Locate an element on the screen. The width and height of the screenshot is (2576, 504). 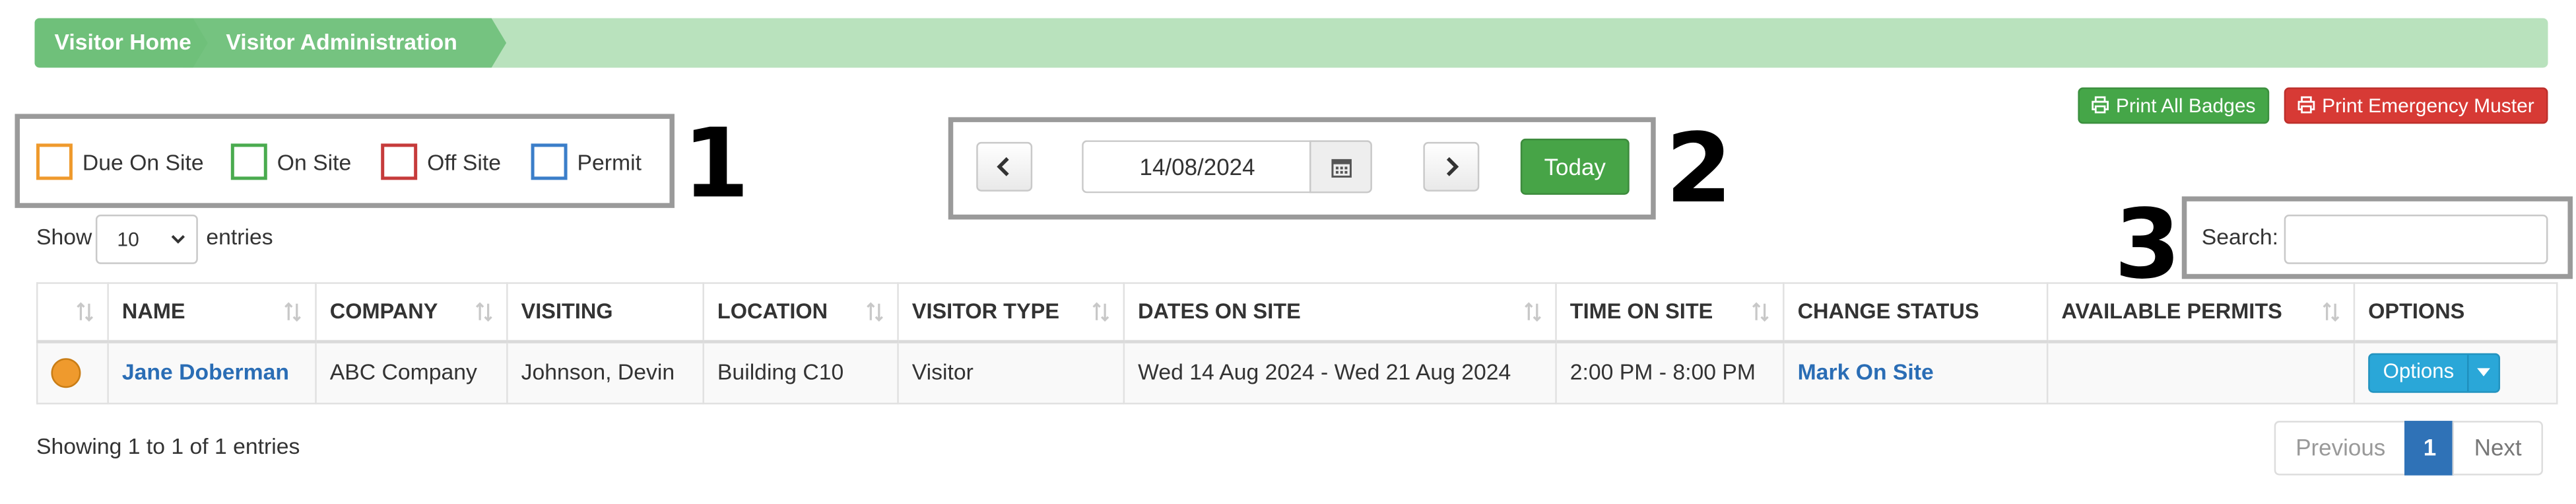
search-label: Search: is located at coordinates (2240, 237).